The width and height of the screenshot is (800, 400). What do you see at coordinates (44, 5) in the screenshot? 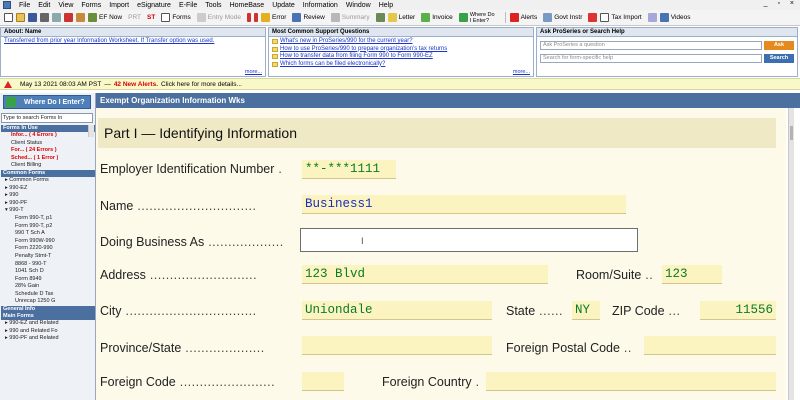
I see `menu-edit: Edit` at bounding box center [44, 5].